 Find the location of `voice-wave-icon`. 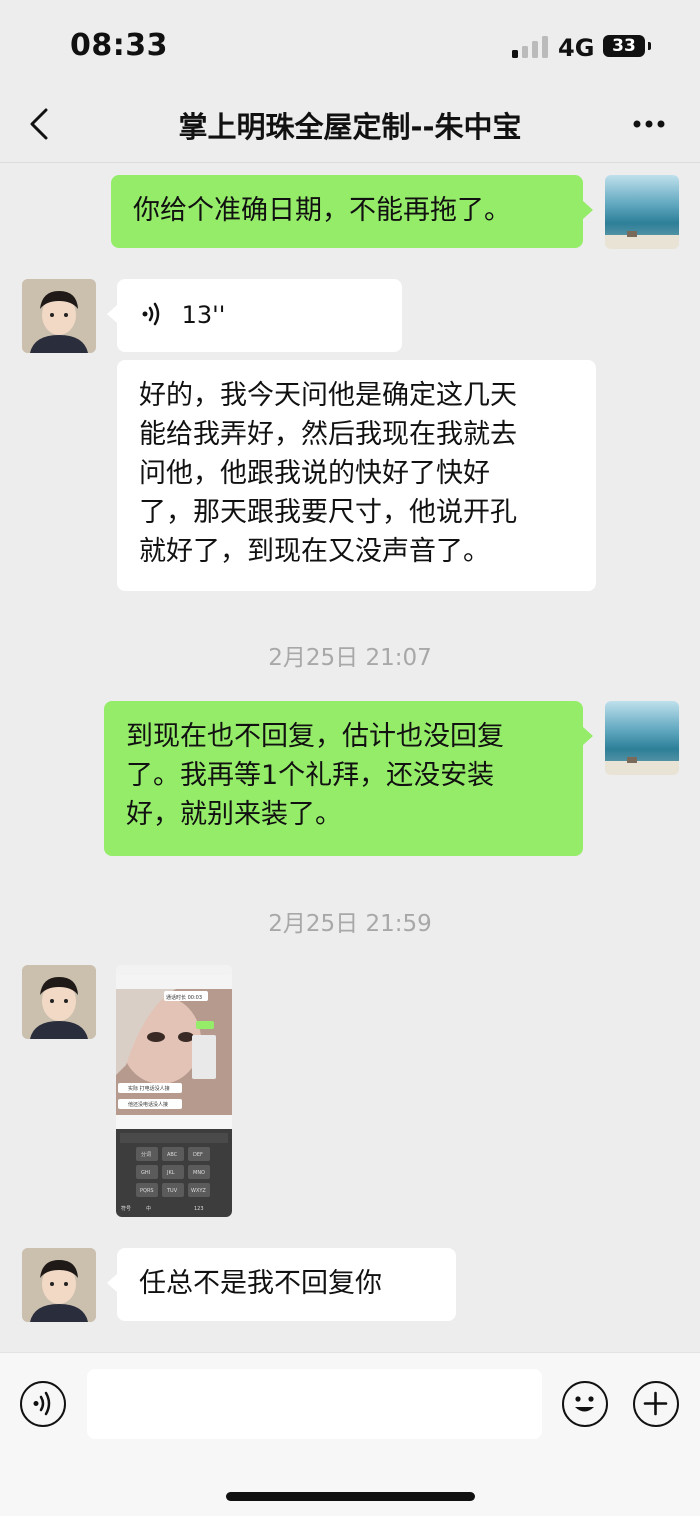

voice-wave-icon is located at coordinates (151, 313).